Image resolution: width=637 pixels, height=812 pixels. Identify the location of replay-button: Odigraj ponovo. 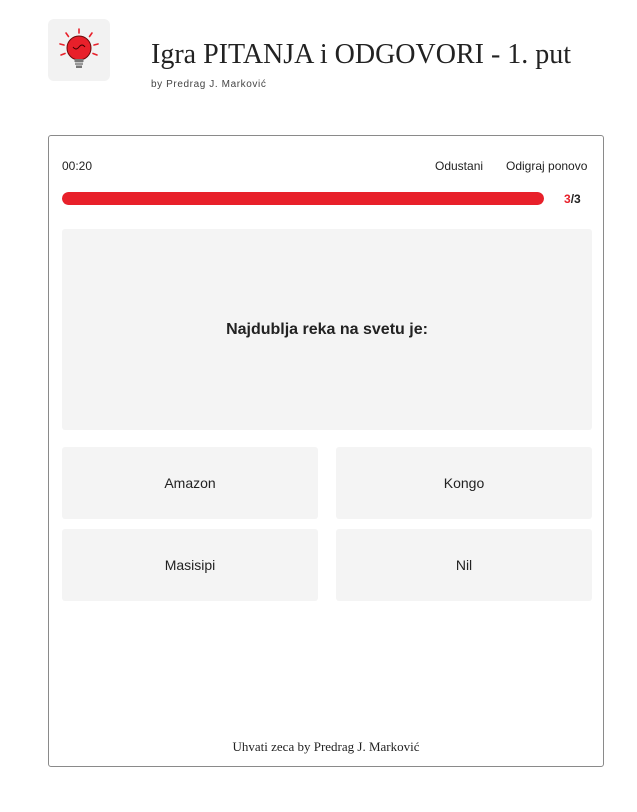
(546, 166).